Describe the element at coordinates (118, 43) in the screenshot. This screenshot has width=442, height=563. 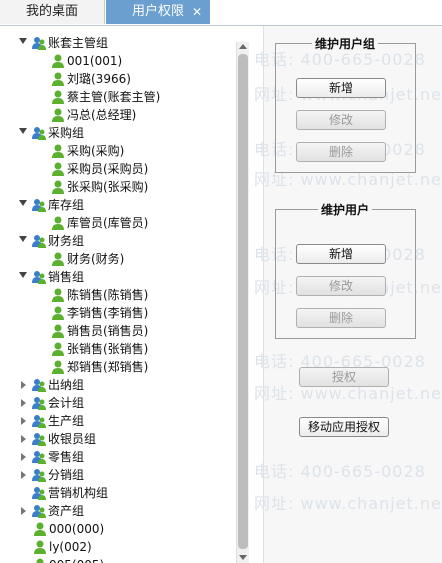
I see `tree-group-node: 账套主管组` at that location.